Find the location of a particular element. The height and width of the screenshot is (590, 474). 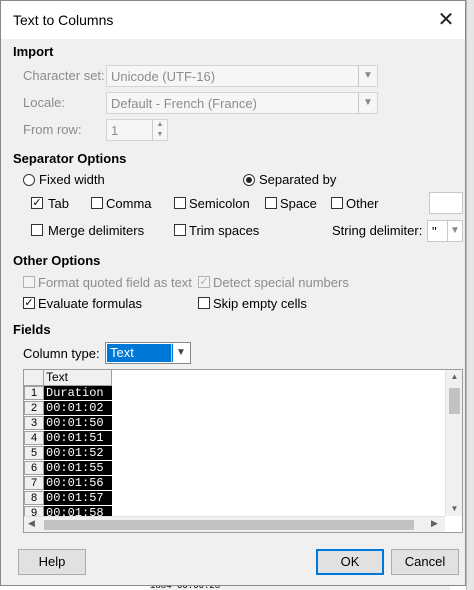

format-quoted-checkbox is located at coordinates (29, 282).